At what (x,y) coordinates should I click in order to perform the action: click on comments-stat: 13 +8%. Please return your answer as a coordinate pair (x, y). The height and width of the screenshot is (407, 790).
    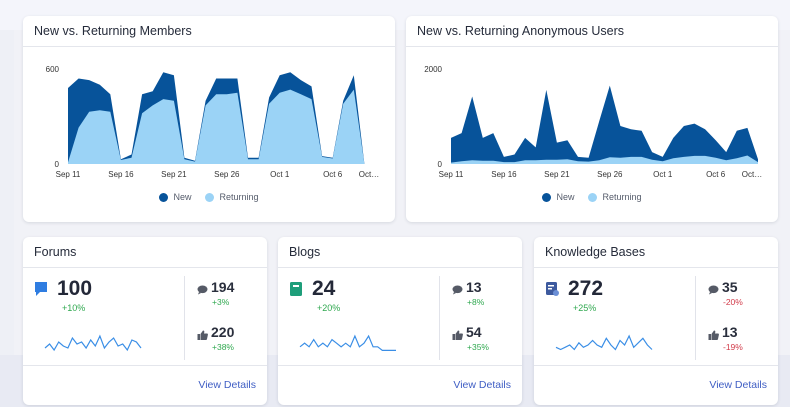
    Looking at the image, I should click on (468, 293).